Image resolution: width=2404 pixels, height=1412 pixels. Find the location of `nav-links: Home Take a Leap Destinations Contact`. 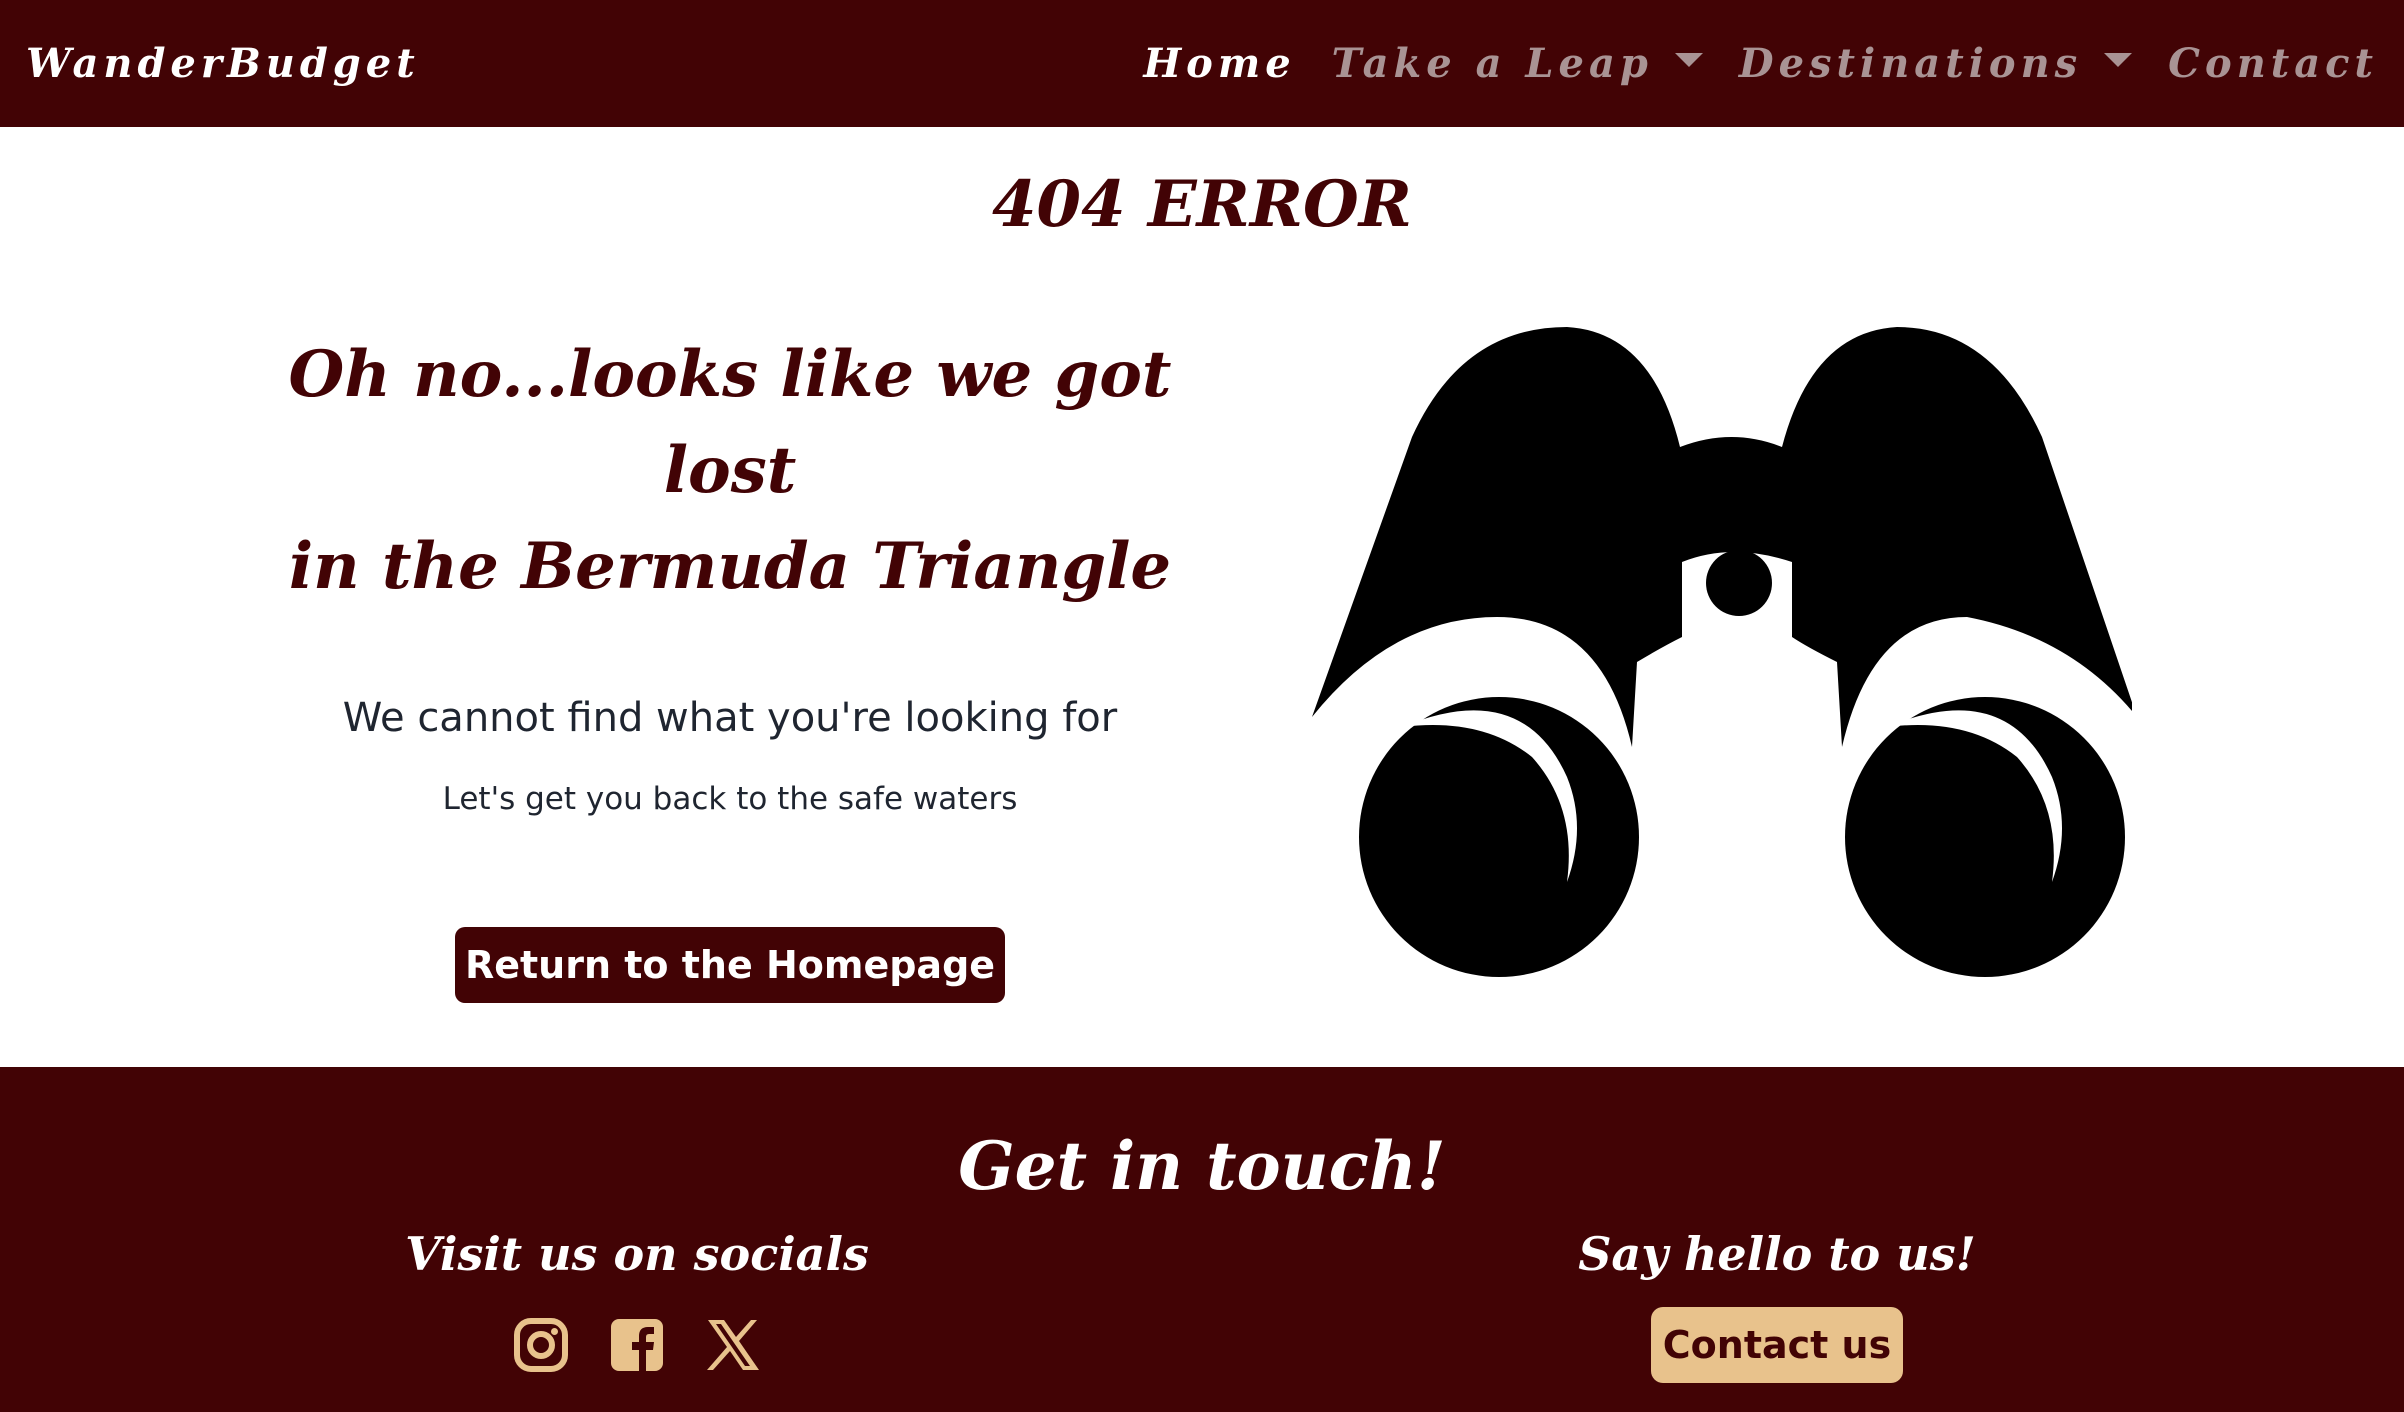

nav-links: Home Take a Leap Destinations Contact is located at coordinates (1760, 63).